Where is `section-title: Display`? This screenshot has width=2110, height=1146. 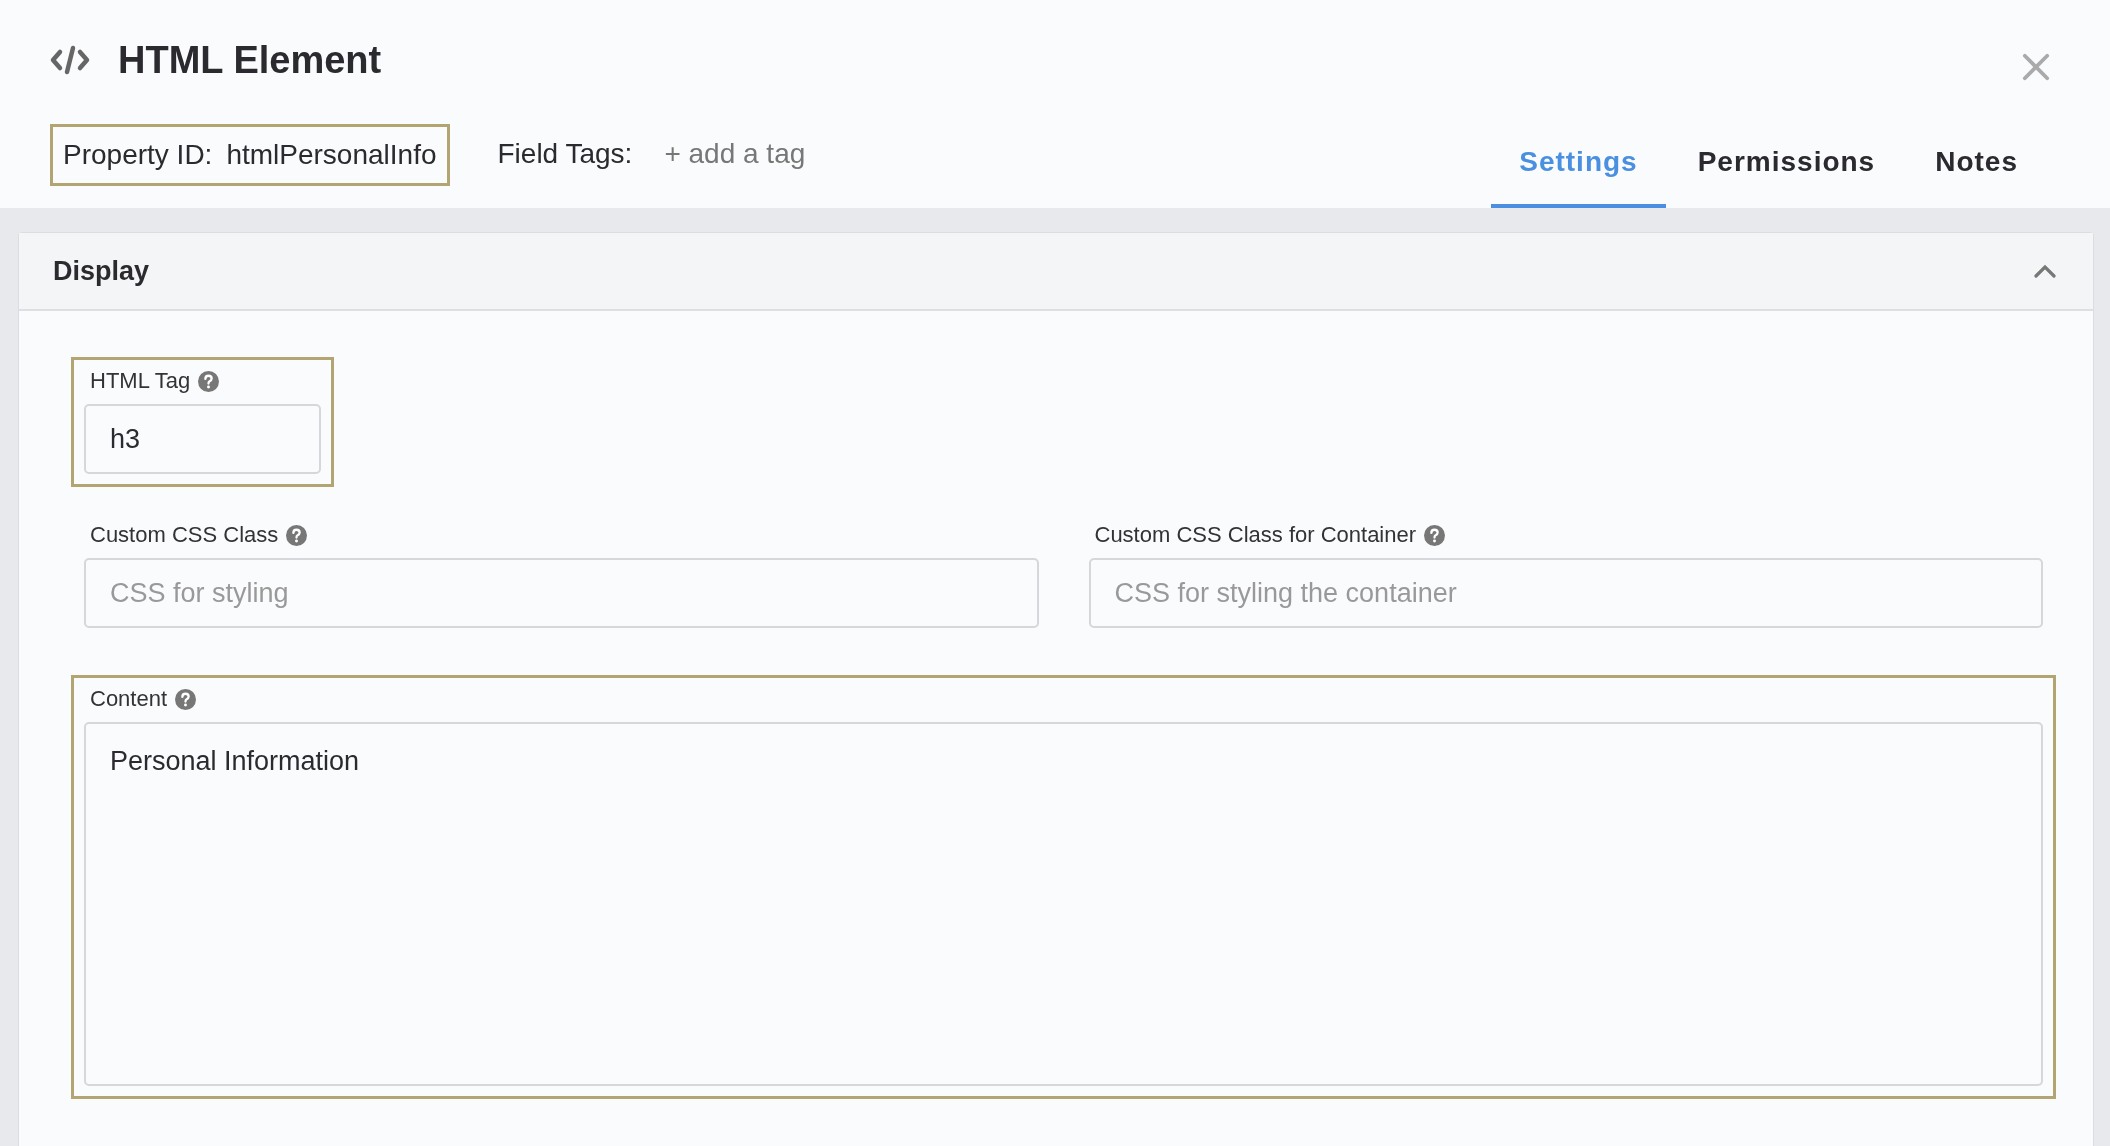 section-title: Display is located at coordinates (101, 271).